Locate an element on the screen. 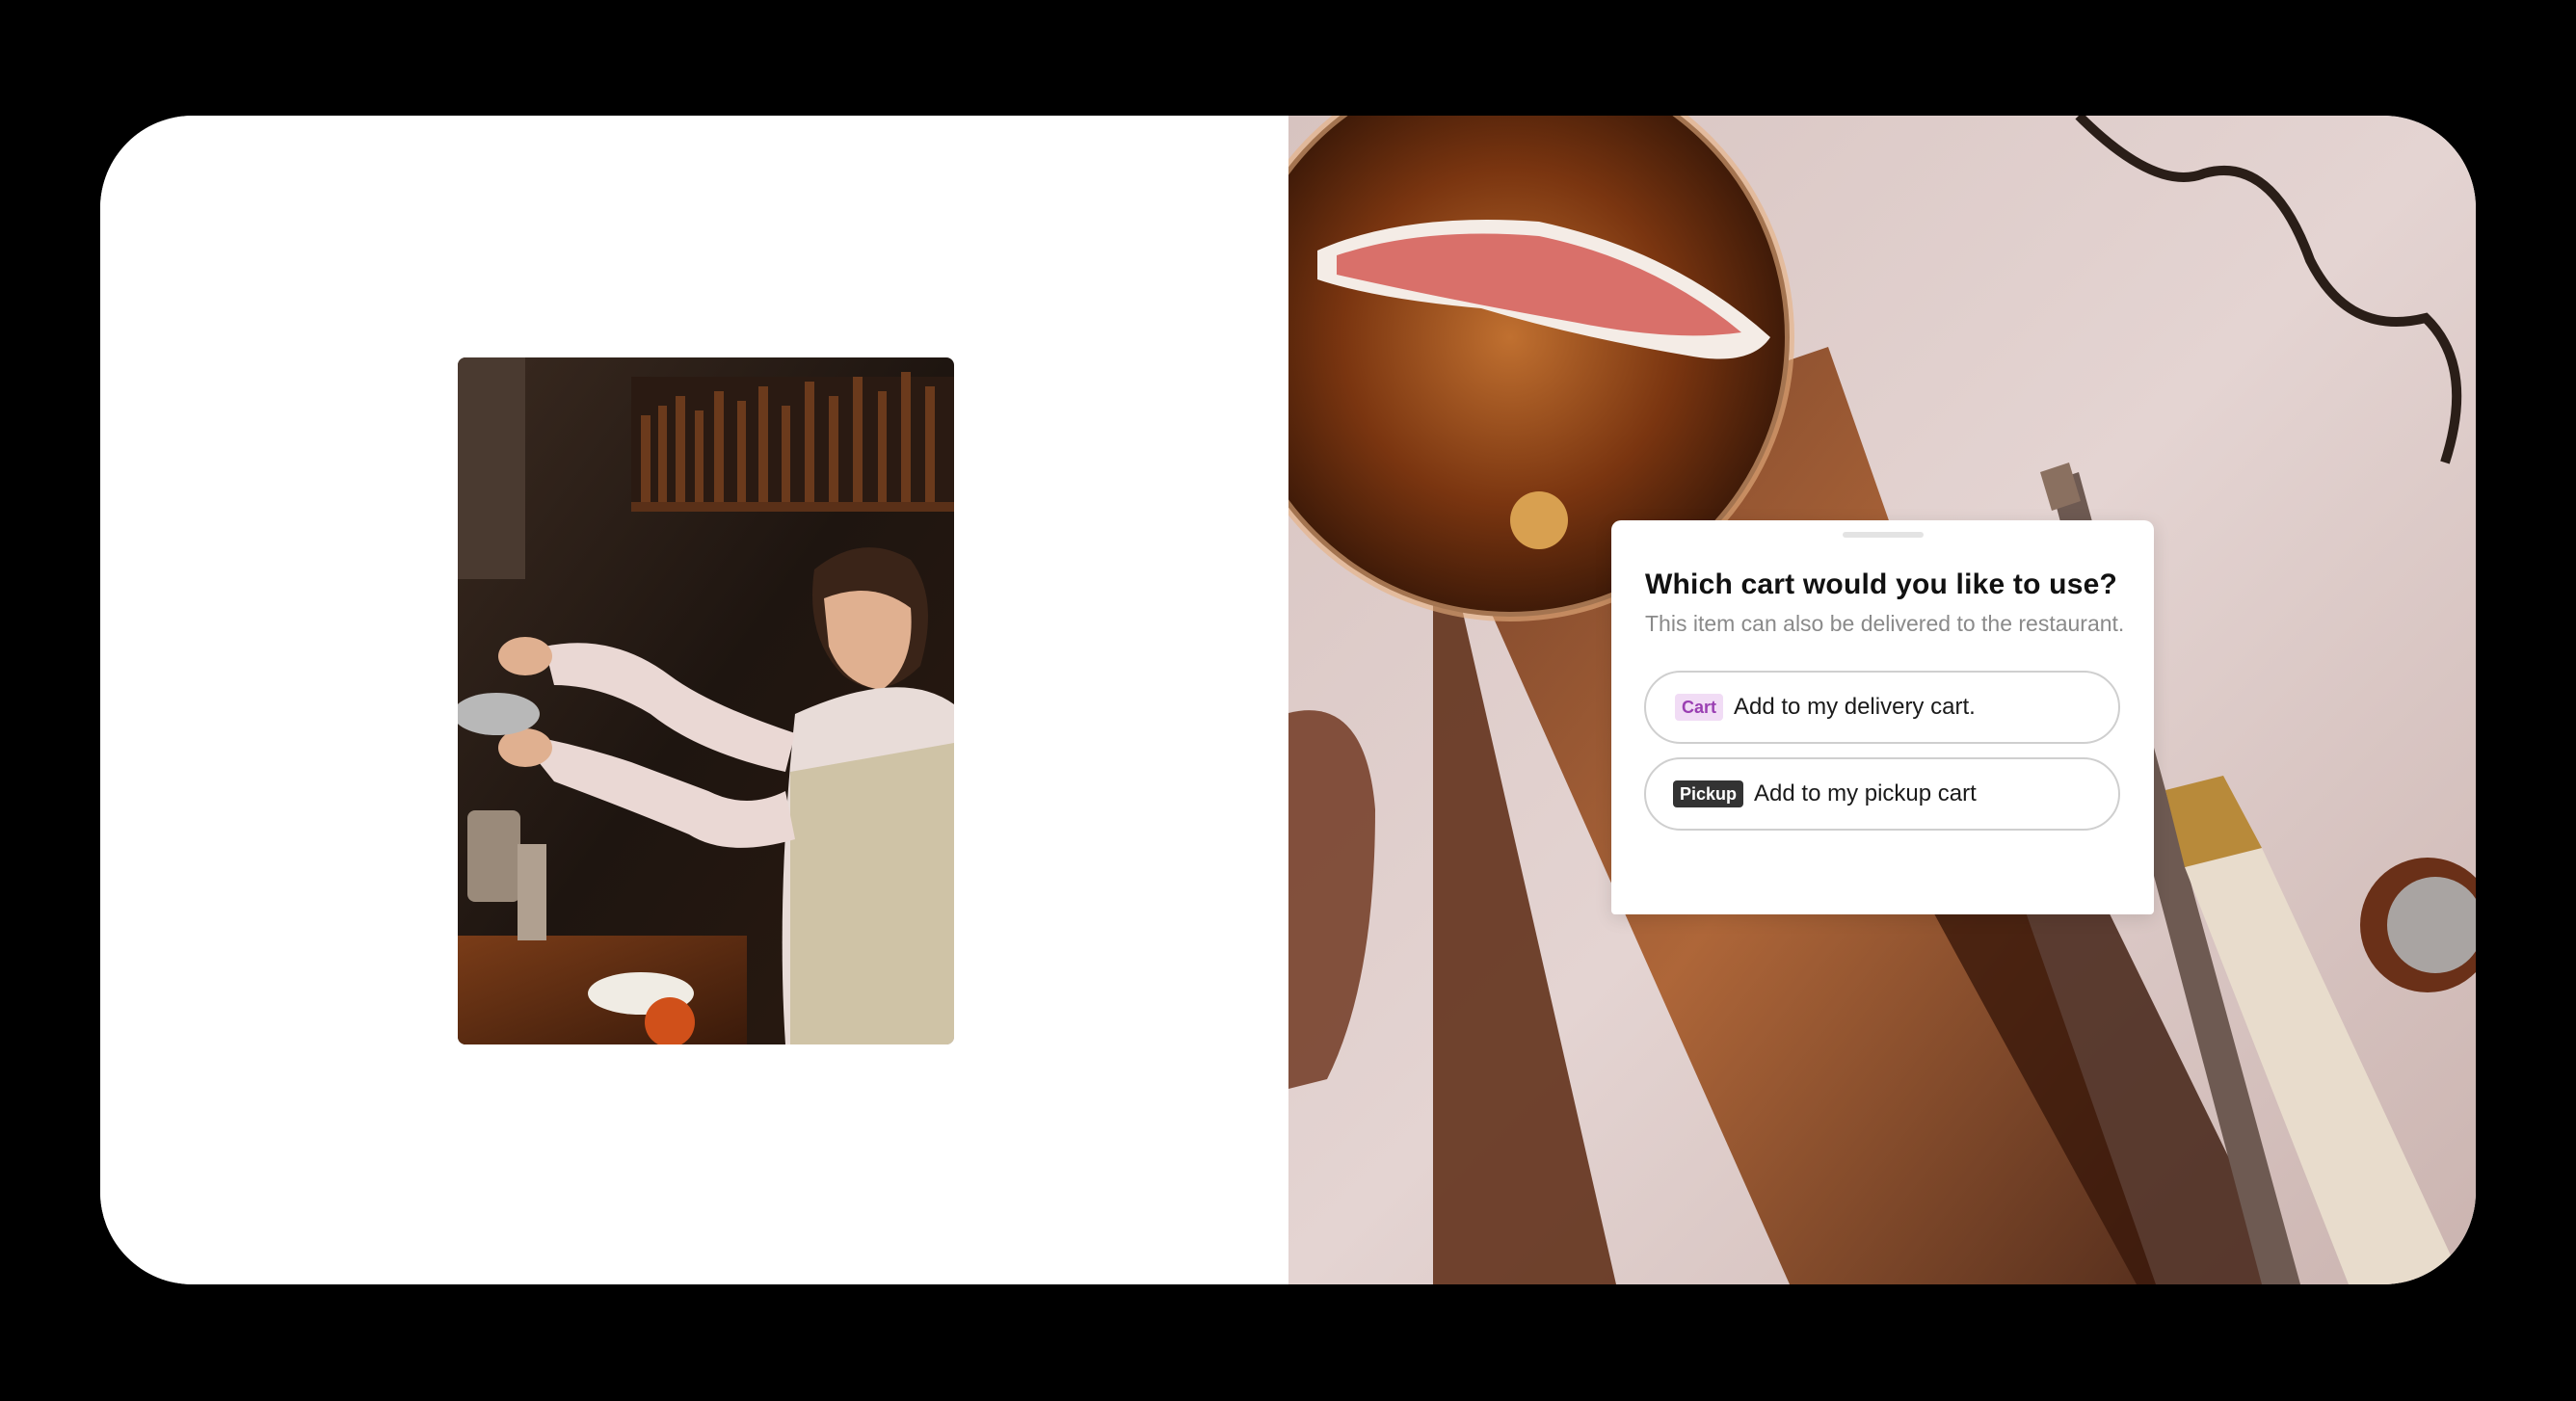  pickup-badge: Pickup is located at coordinates (1708, 793).